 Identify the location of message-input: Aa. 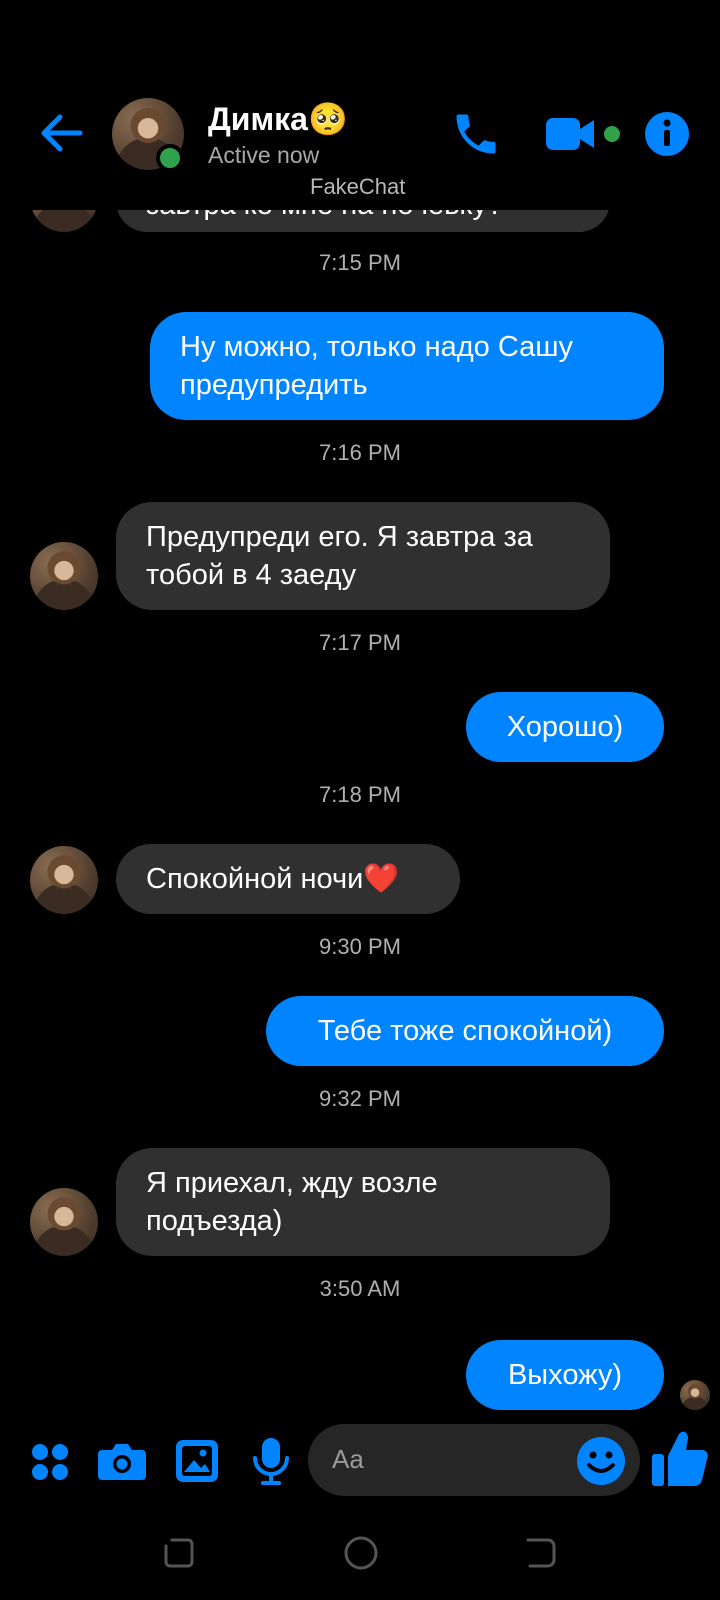
(474, 1460).